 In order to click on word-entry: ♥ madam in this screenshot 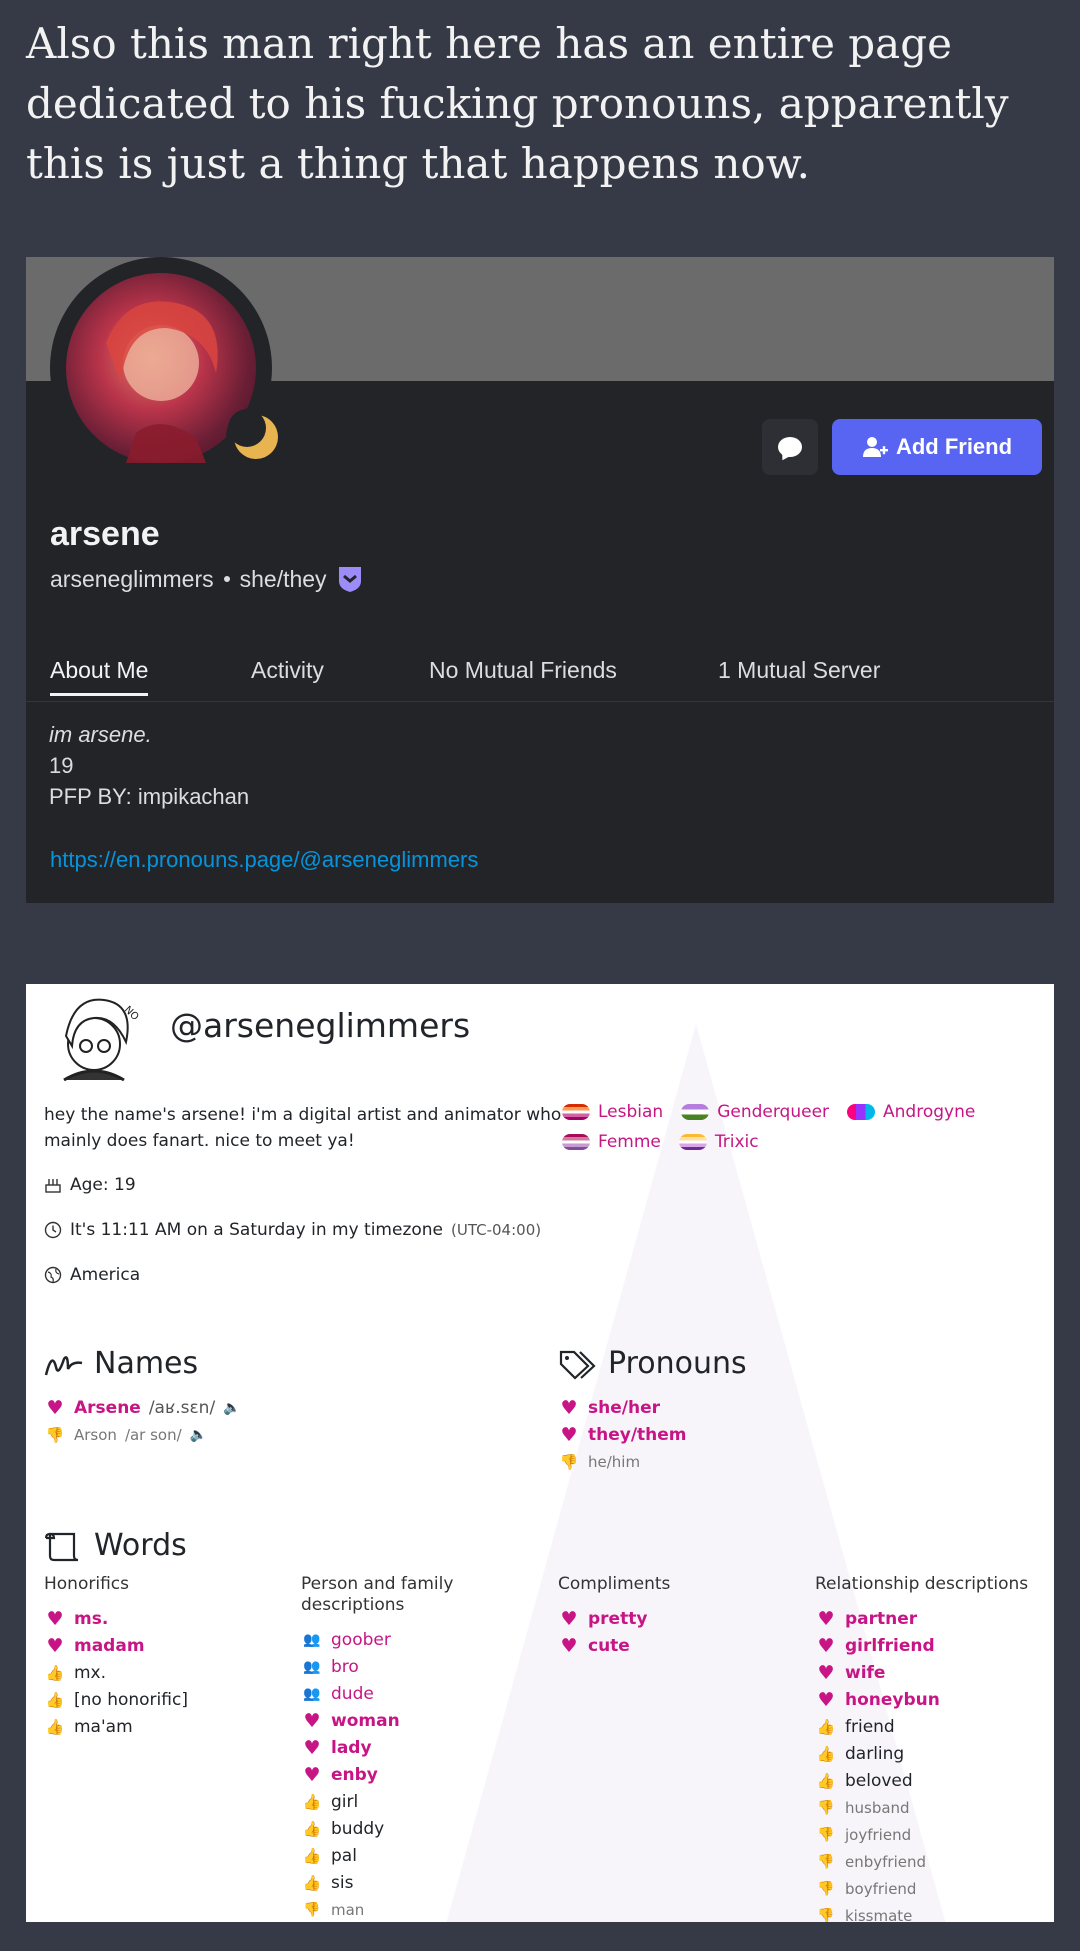, I will do `click(159, 1645)`.